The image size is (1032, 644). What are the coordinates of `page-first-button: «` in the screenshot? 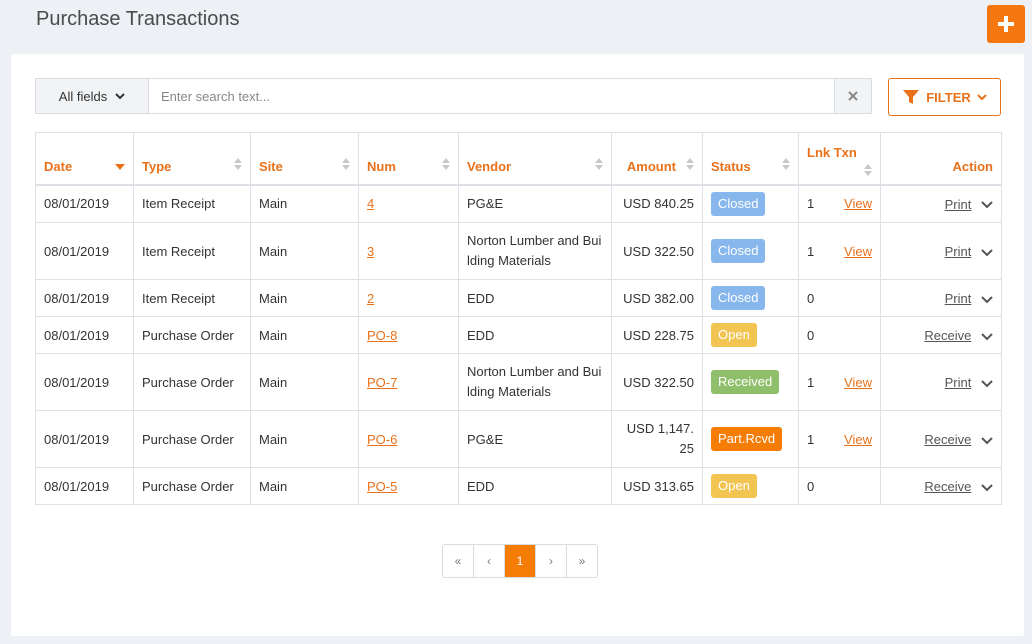 It's located at (458, 561).